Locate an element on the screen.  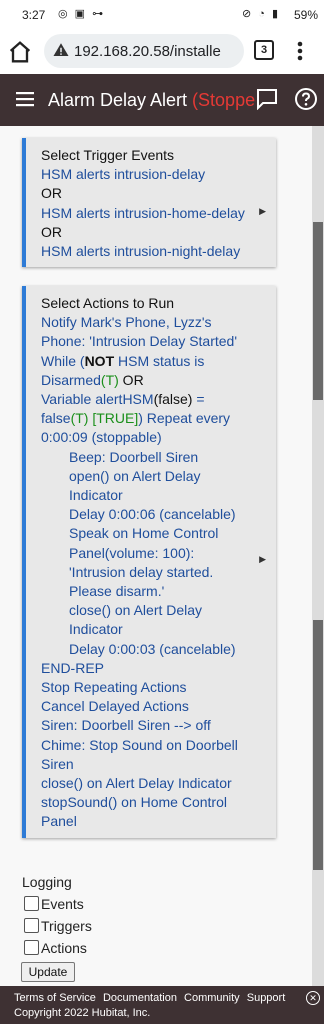
browser-toolbar: 192.168.20.58/installe 3 is located at coordinates (162, 52).